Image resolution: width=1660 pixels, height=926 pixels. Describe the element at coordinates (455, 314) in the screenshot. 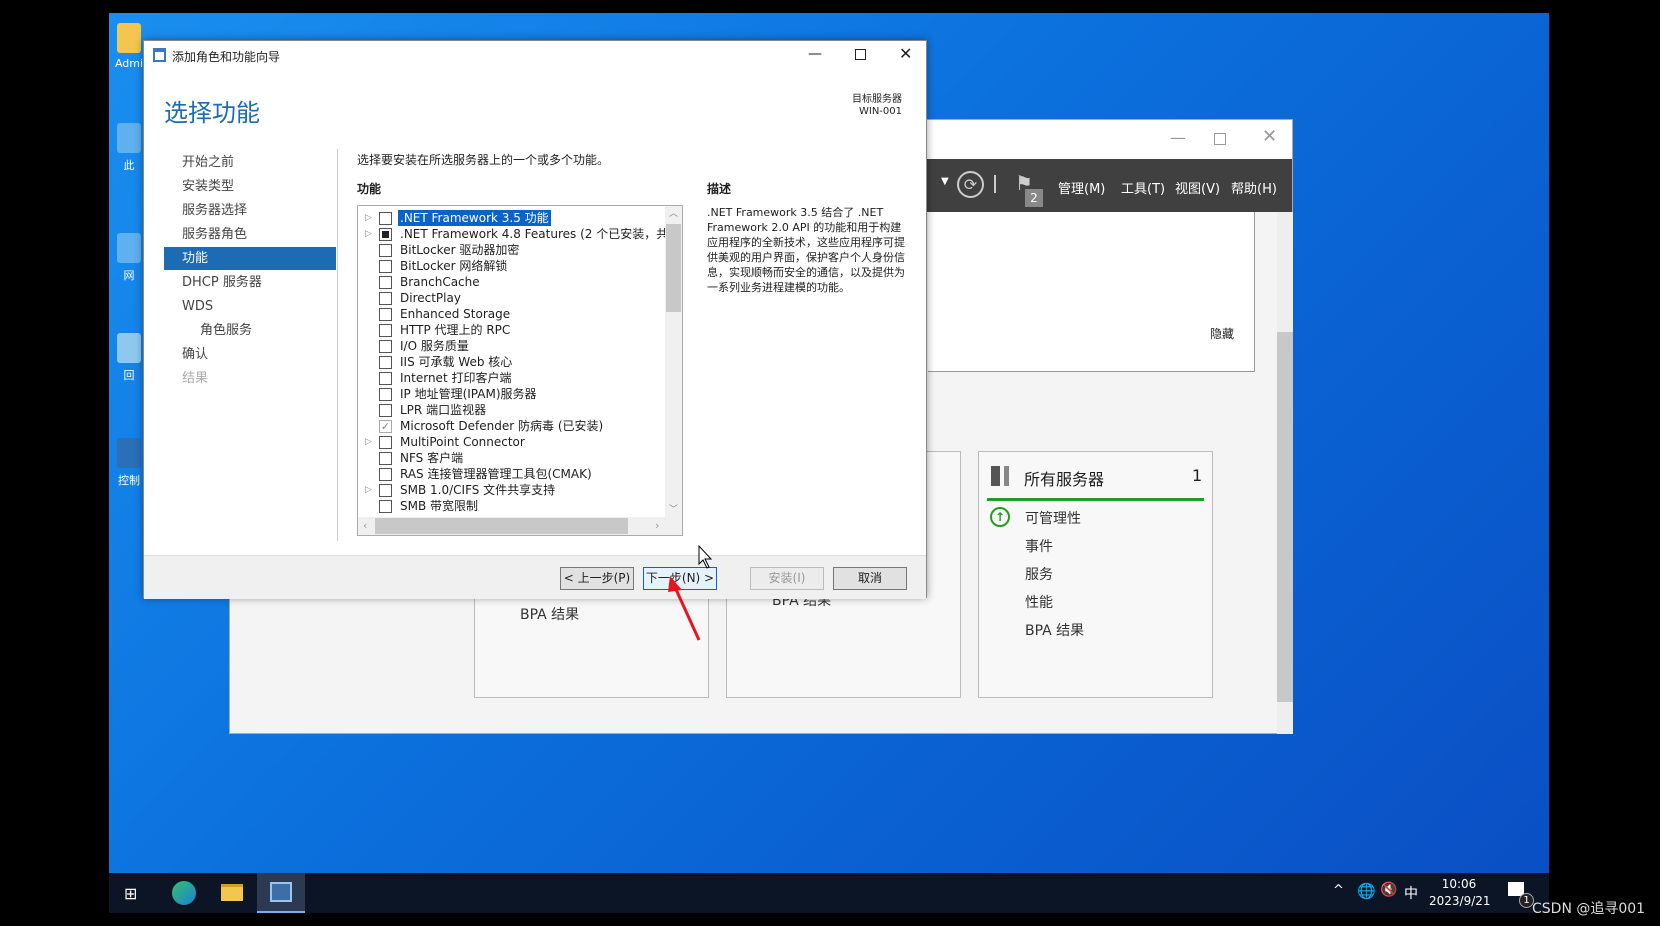

I see `feature-label: Enhanced Storage` at that location.